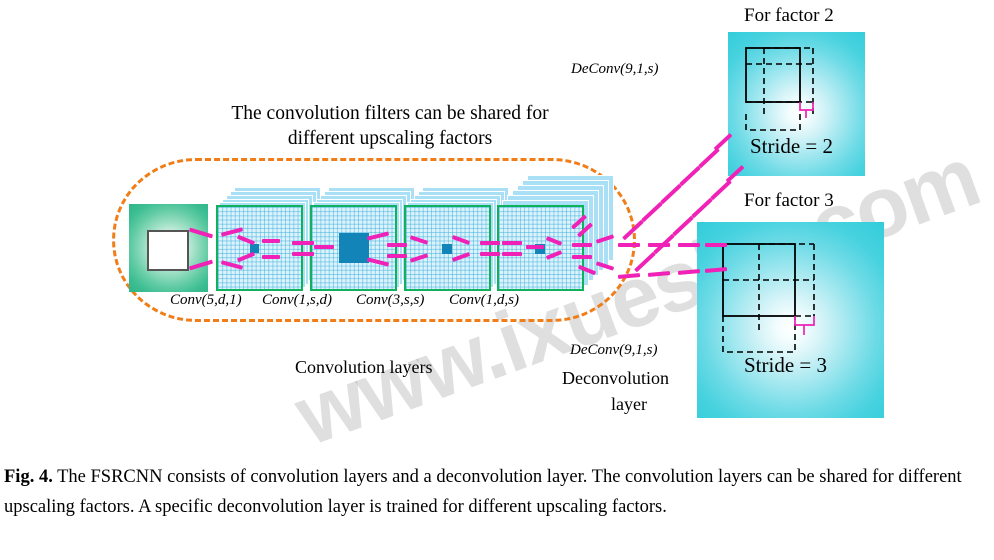  I want to click on factor-3-stride-label: Stride = 3, so click(786, 365).